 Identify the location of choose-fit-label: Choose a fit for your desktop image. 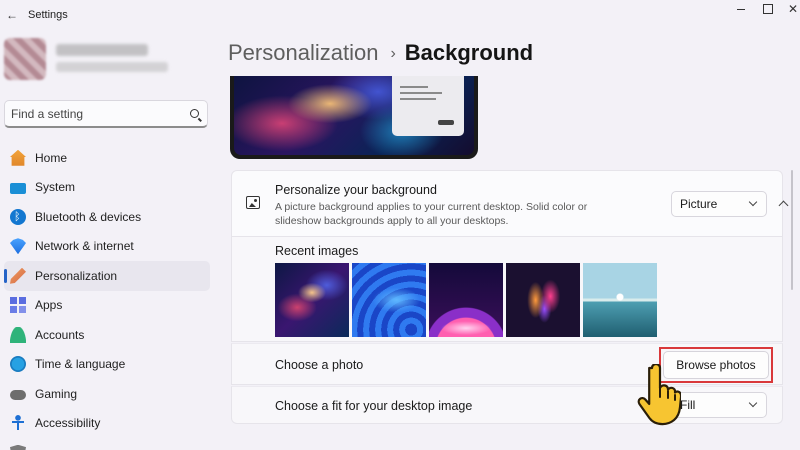
(374, 406).